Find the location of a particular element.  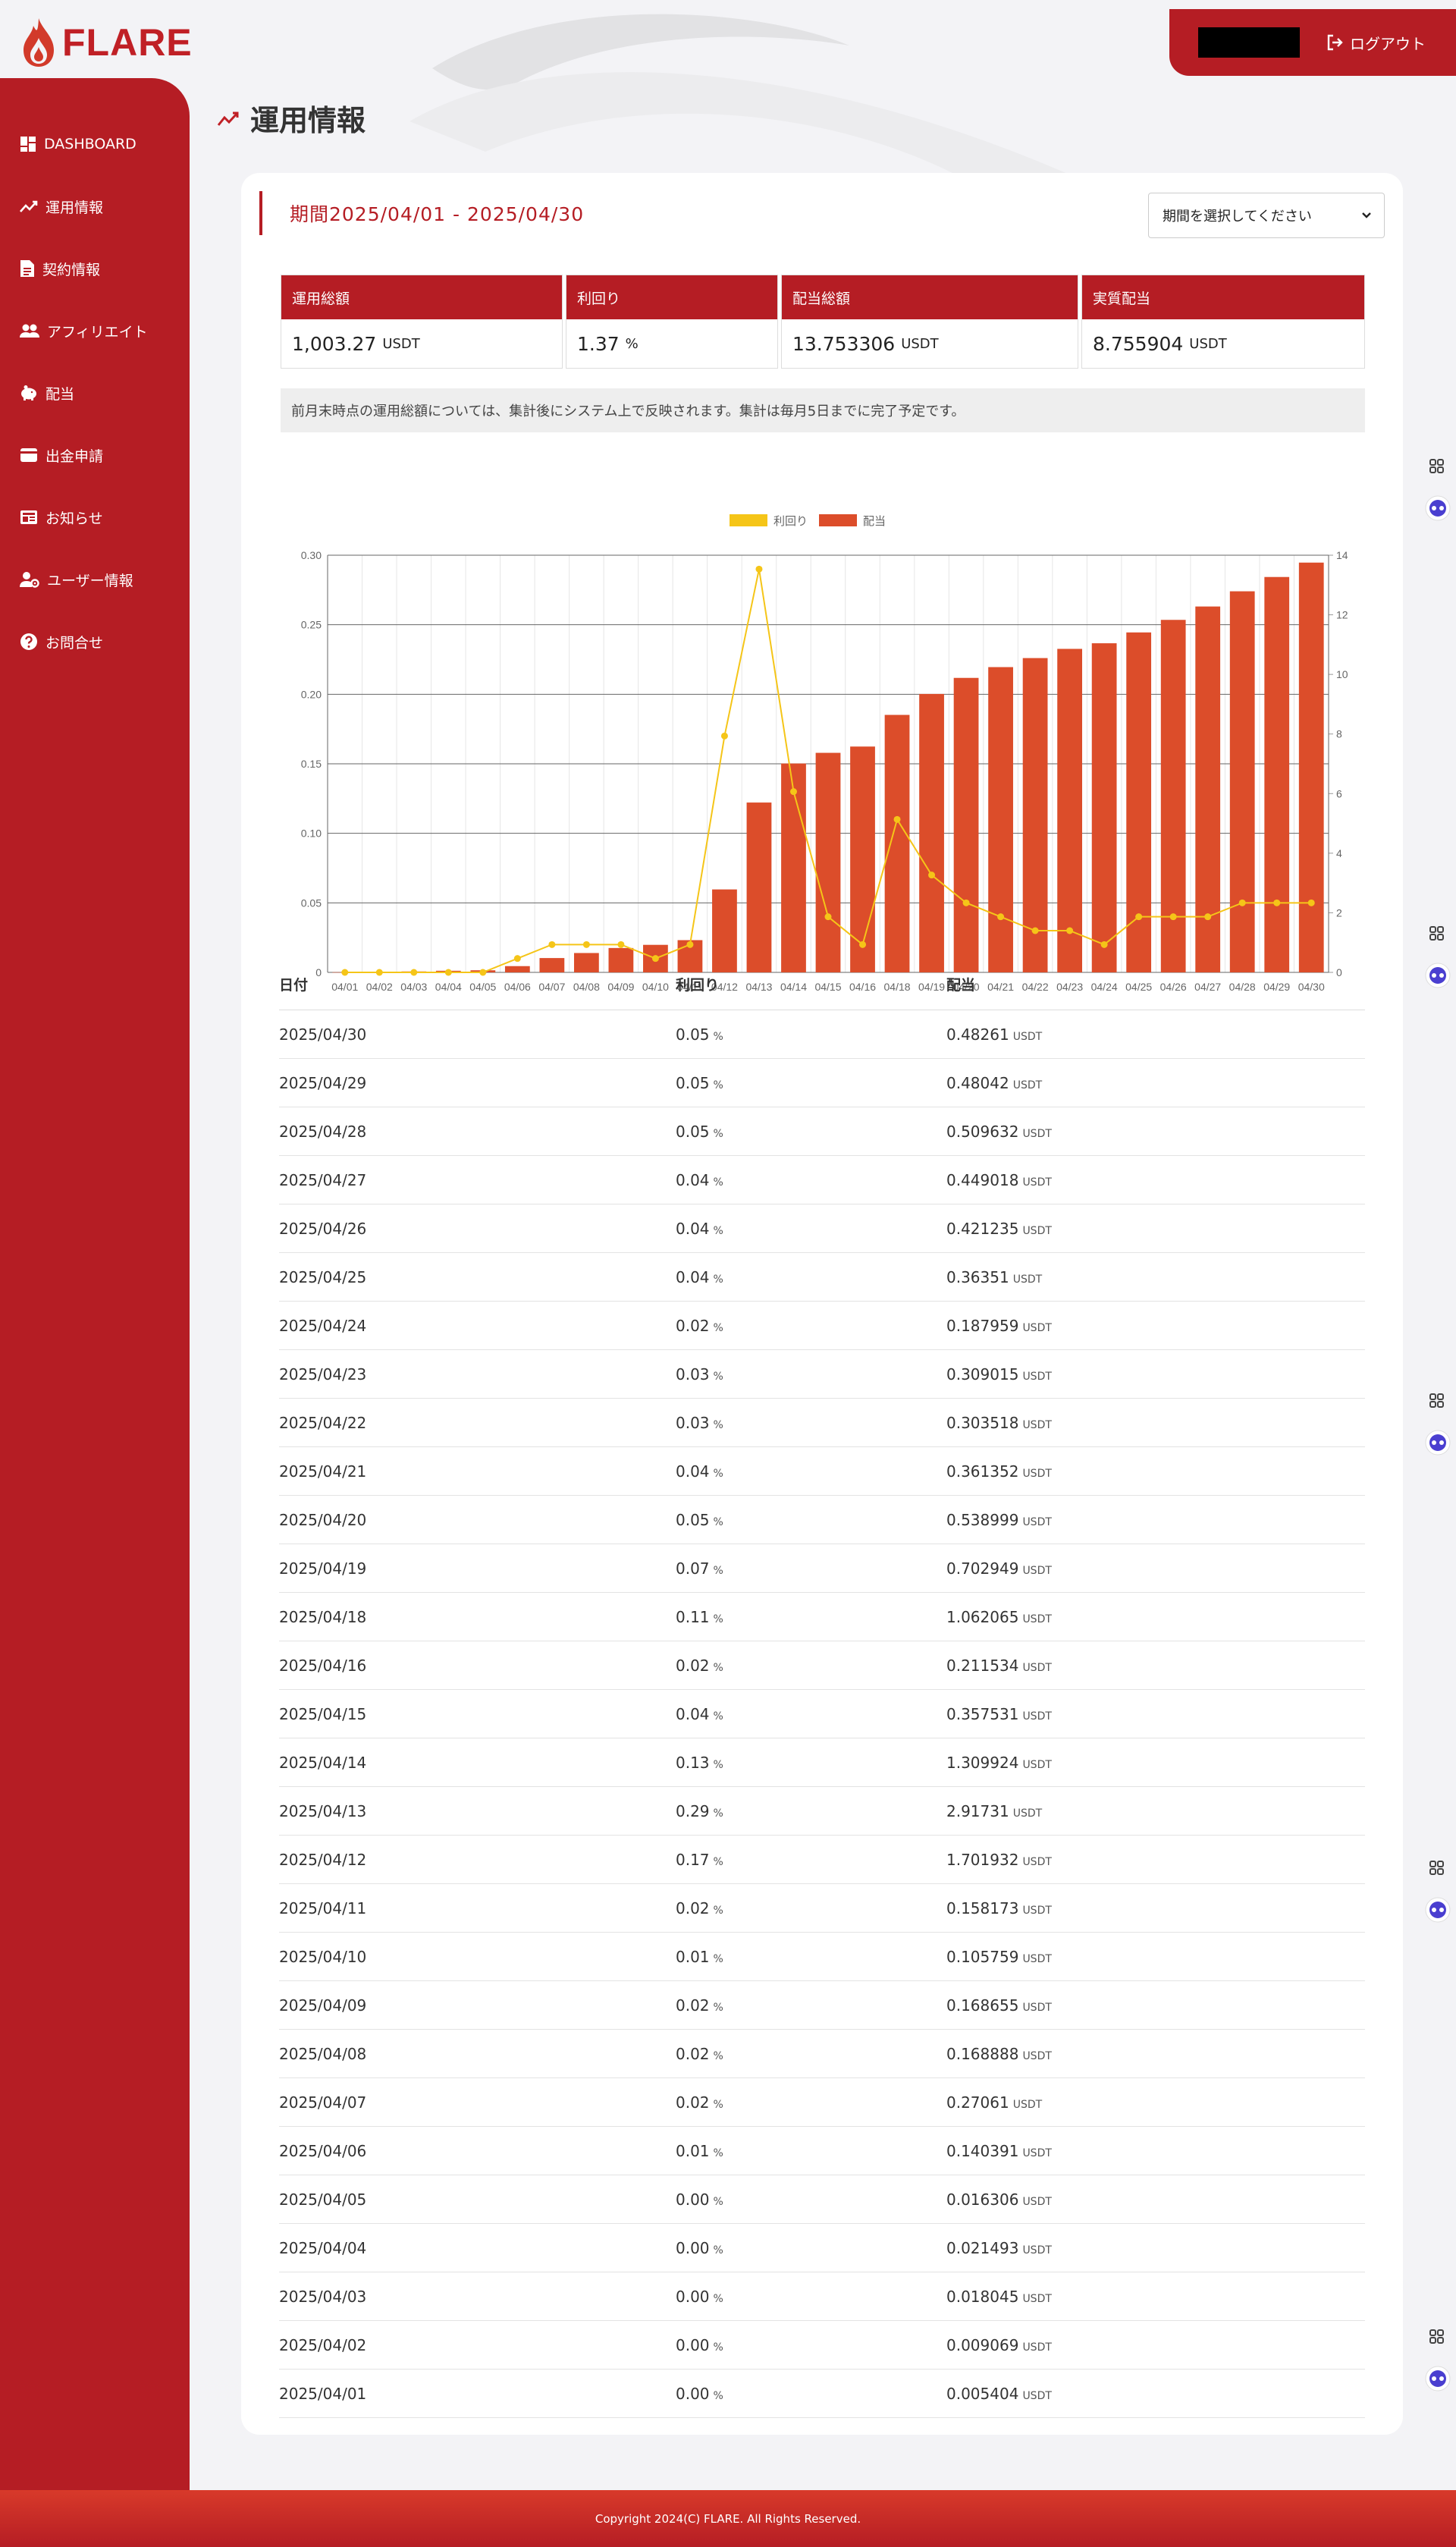

flare-logo: FLARE is located at coordinates (107, 42).